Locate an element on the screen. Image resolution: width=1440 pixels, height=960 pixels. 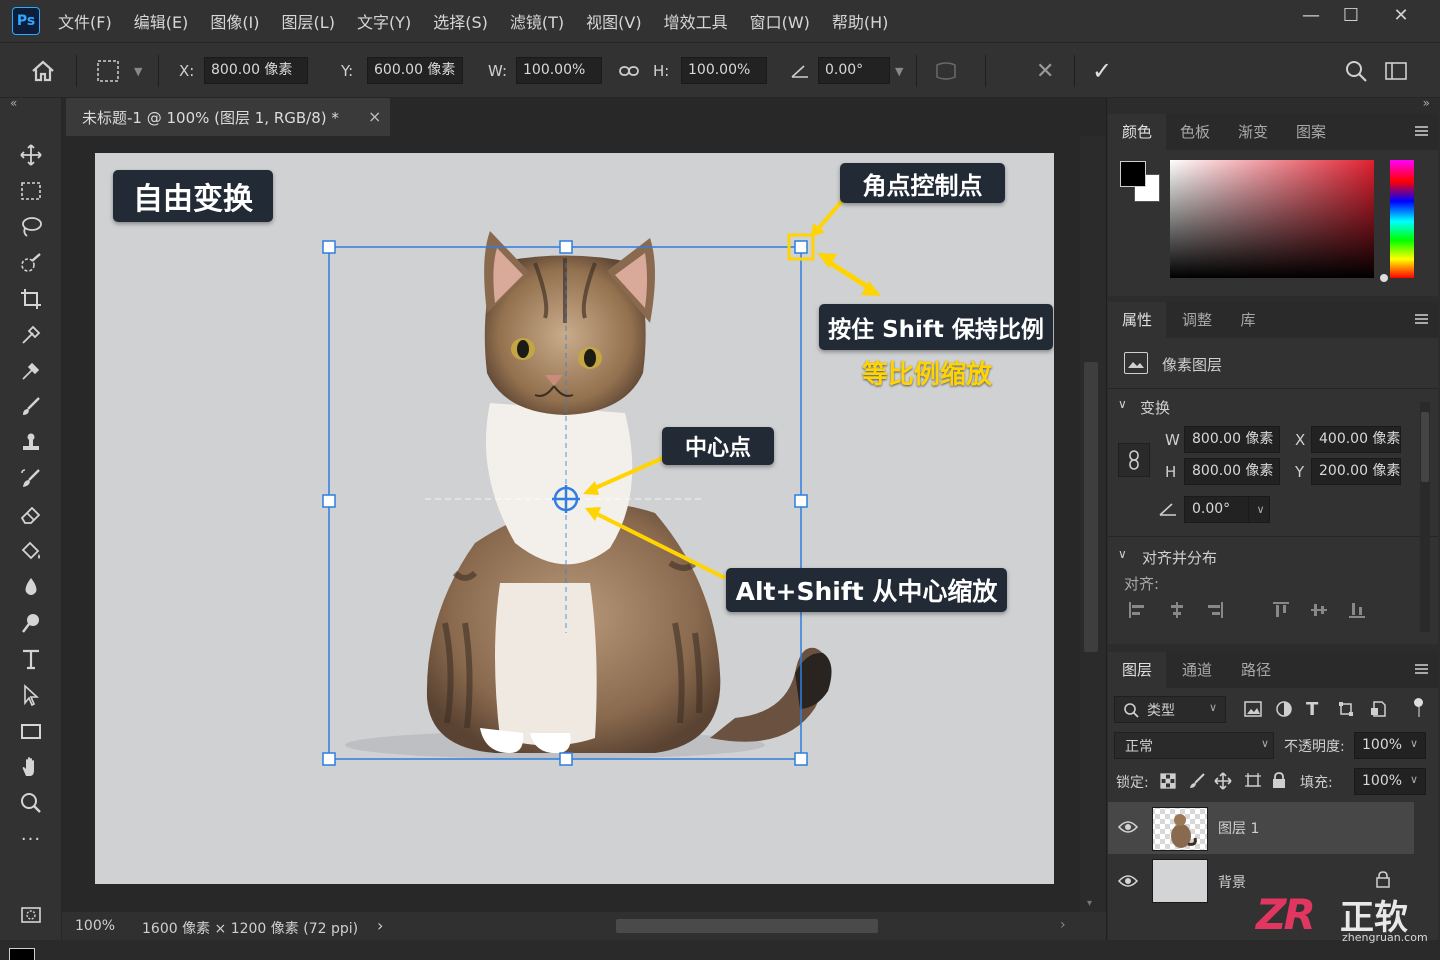
menu-filter: 滤镜(T) is located at coordinates (537, 21).